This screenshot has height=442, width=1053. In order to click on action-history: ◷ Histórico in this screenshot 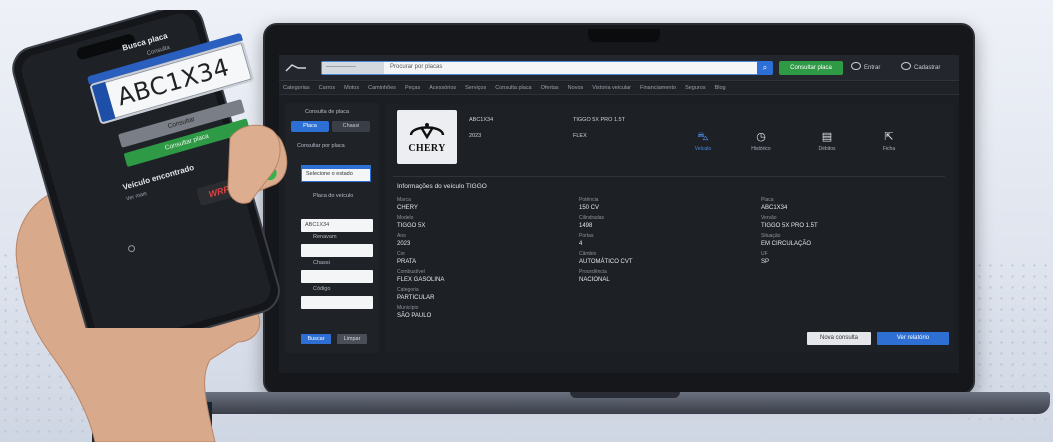, I will do `click(761, 141)`.